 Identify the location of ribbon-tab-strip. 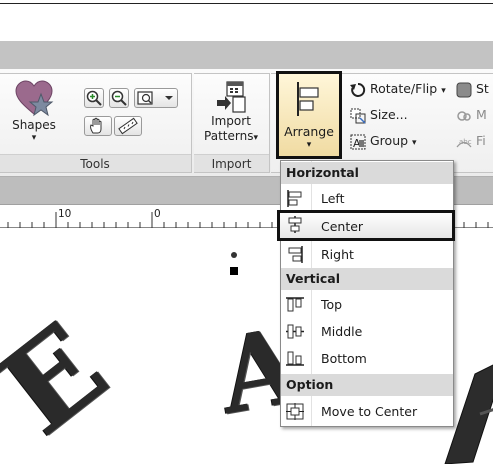
(246, 55).